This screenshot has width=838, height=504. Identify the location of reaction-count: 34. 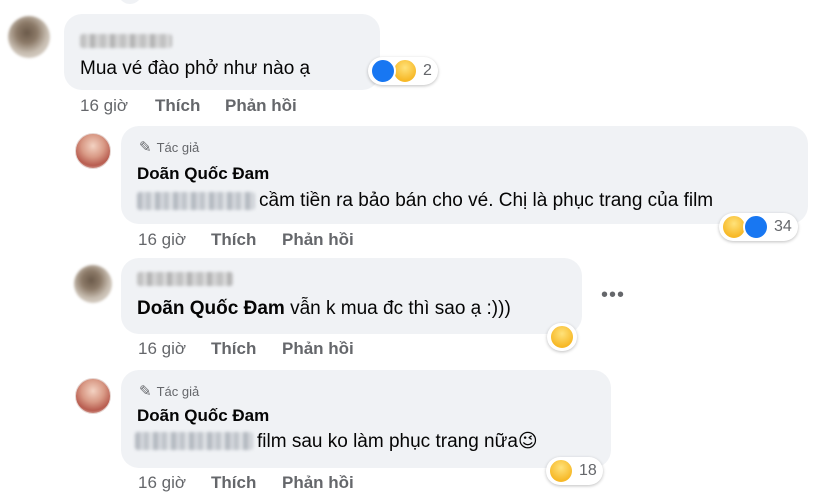
(783, 226).